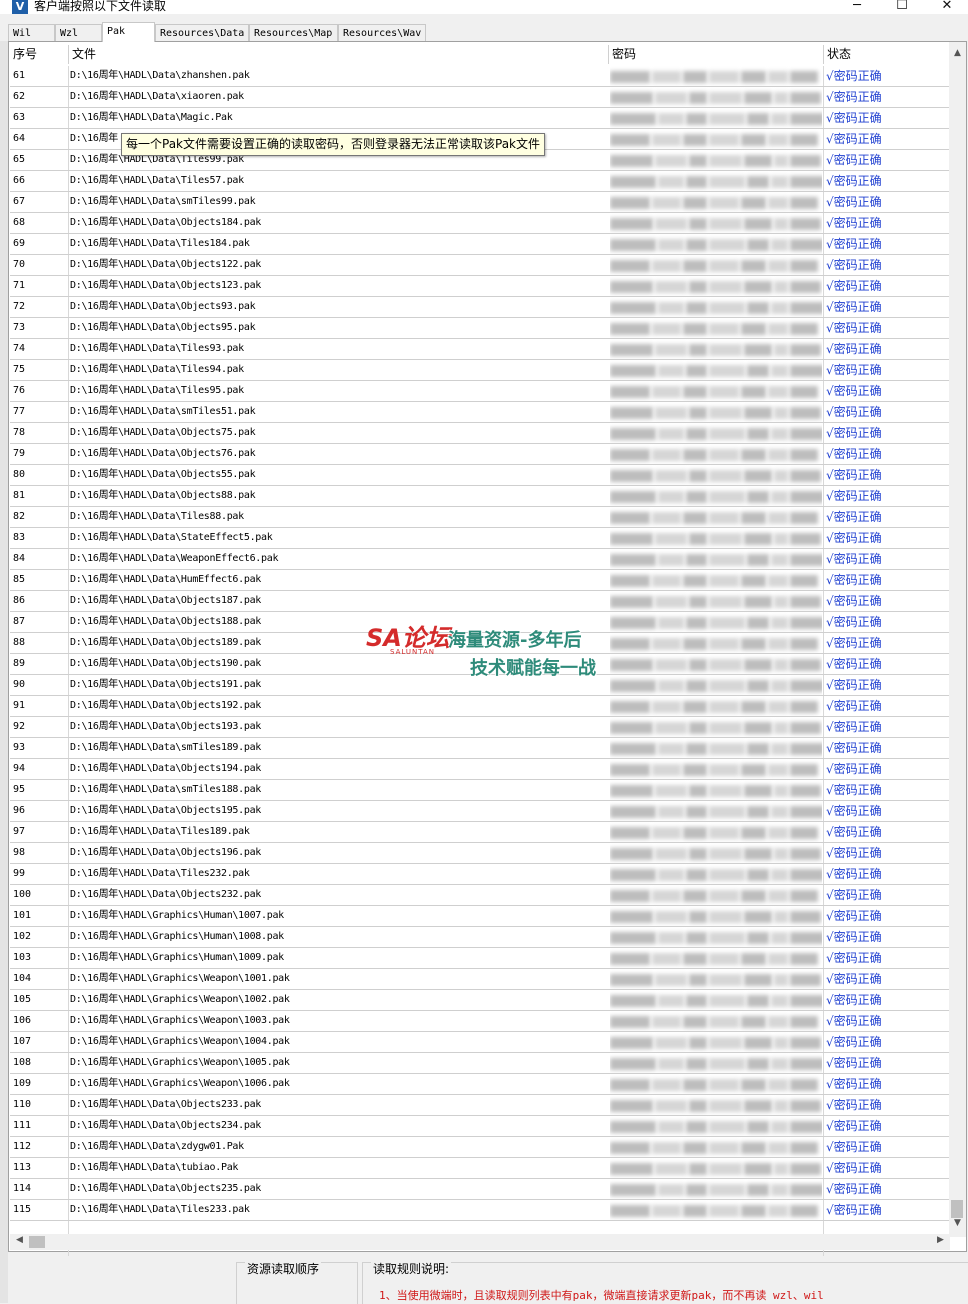 This screenshot has height=1304, width=968. I want to click on table-row: 80 D:\16周年\HADL\Data\Objects55.pak √密码正确, so click(480, 475).